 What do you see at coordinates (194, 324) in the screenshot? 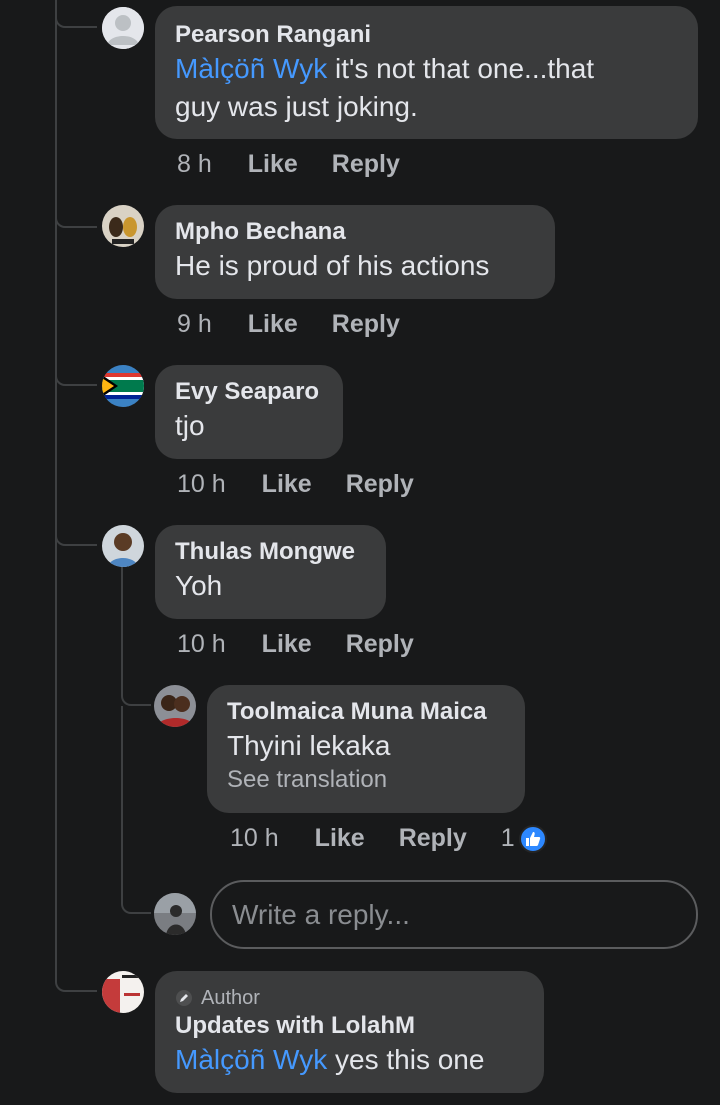
I see `timestamp: 9 h` at bounding box center [194, 324].